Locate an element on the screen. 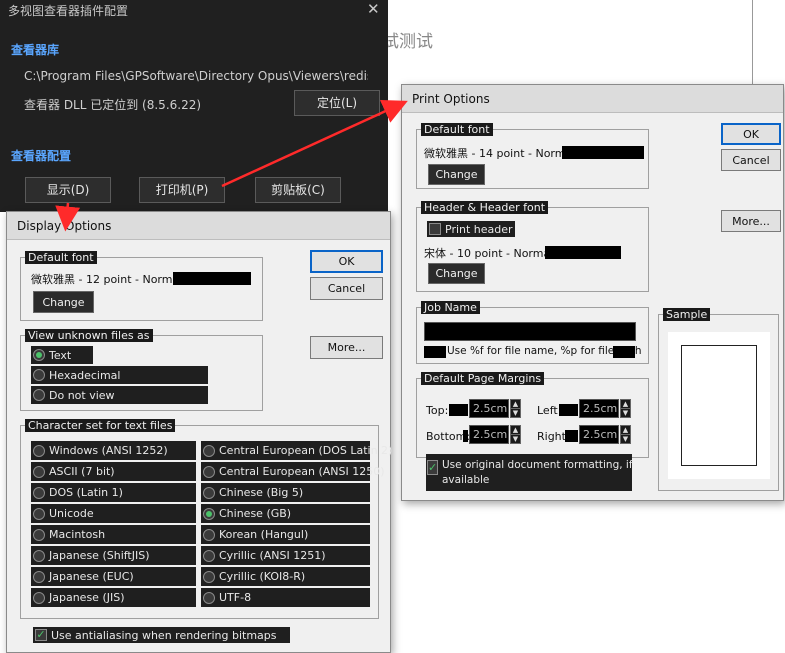 The image size is (785, 653). charset-option: Cyrillic (ANSI 1251) is located at coordinates (285, 555).